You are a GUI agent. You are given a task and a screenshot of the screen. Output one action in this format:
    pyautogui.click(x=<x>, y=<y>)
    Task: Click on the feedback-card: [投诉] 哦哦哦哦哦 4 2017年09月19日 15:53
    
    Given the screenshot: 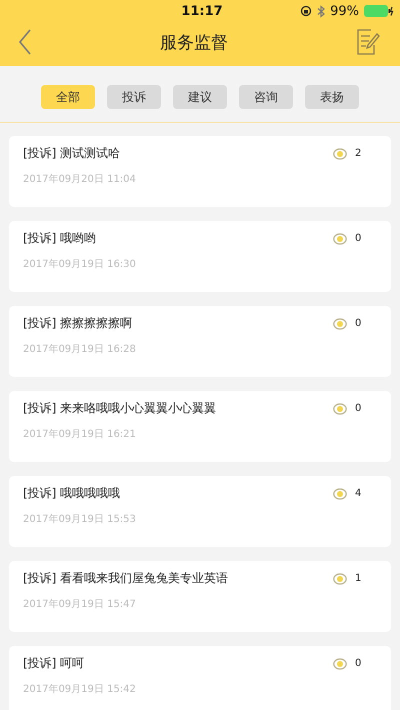 What is the action you would take?
    pyautogui.click(x=200, y=511)
    